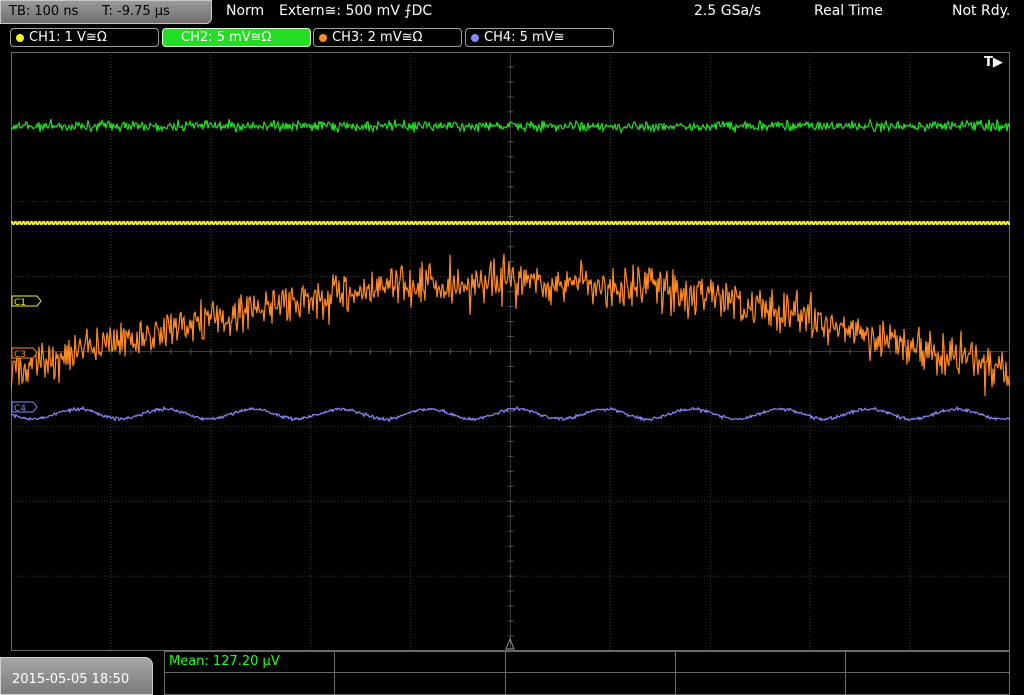 The width and height of the screenshot is (1024, 695). Describe the element at coordinates (524, 37) in the screenshot. I see `channel-tab-label: CH4: 5 mV≅` at that location.